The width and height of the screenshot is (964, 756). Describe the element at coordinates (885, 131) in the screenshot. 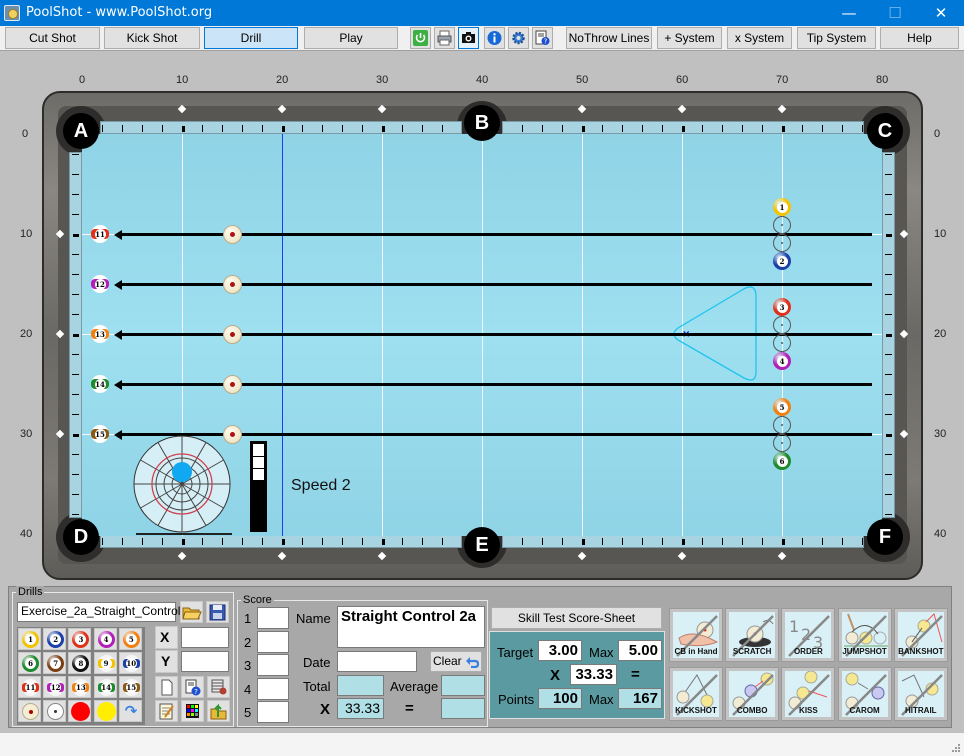

I see `pocket-c: C` at that location.